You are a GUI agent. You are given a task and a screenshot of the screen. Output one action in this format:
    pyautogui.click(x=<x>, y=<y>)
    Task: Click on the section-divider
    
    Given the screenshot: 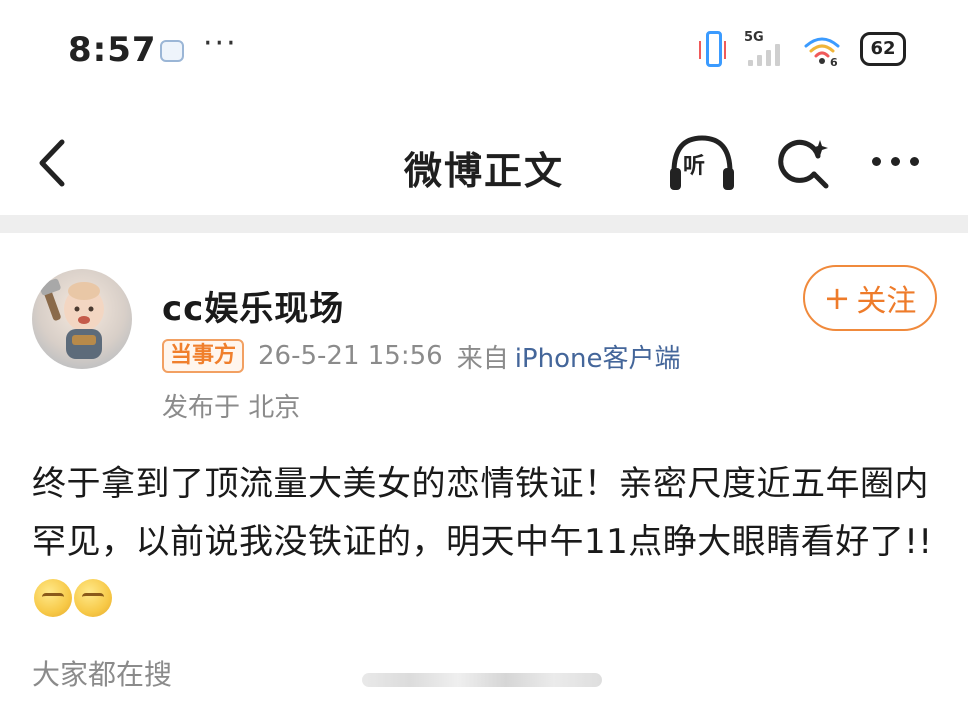 What is the action you would take?
    pyautogui.click(x=484, y=224)
    